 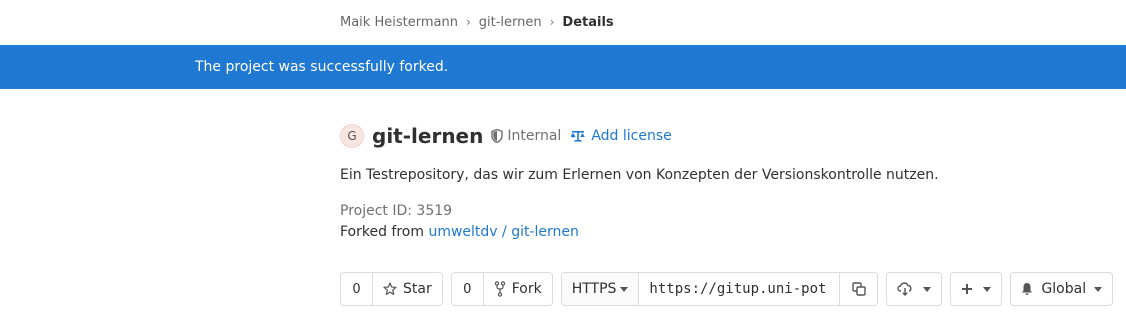 What do you see at coordinates (739, 289) in the screenshot?
I see `clone-url-input` at bounding box center [739, 289].